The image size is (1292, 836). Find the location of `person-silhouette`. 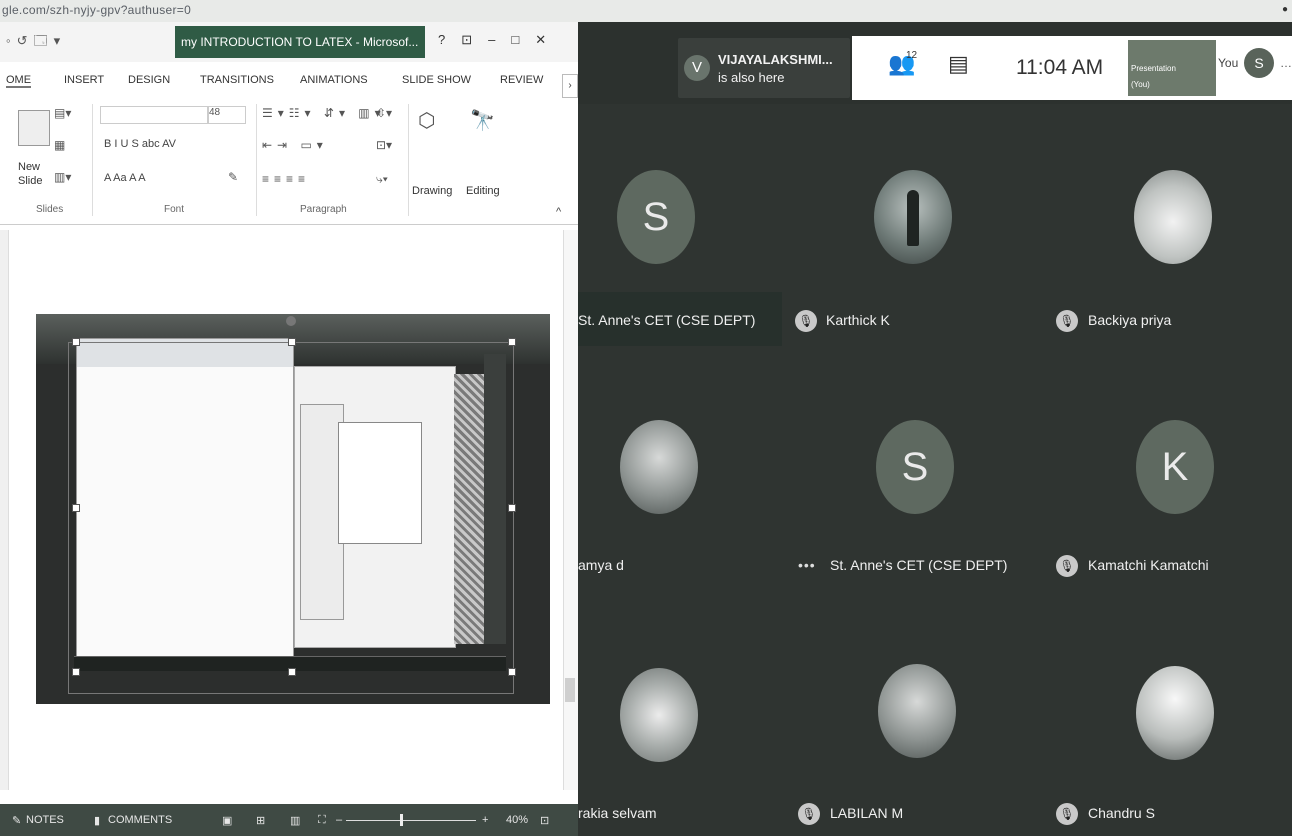

person-silhouette is located at coordinates (913, 218).